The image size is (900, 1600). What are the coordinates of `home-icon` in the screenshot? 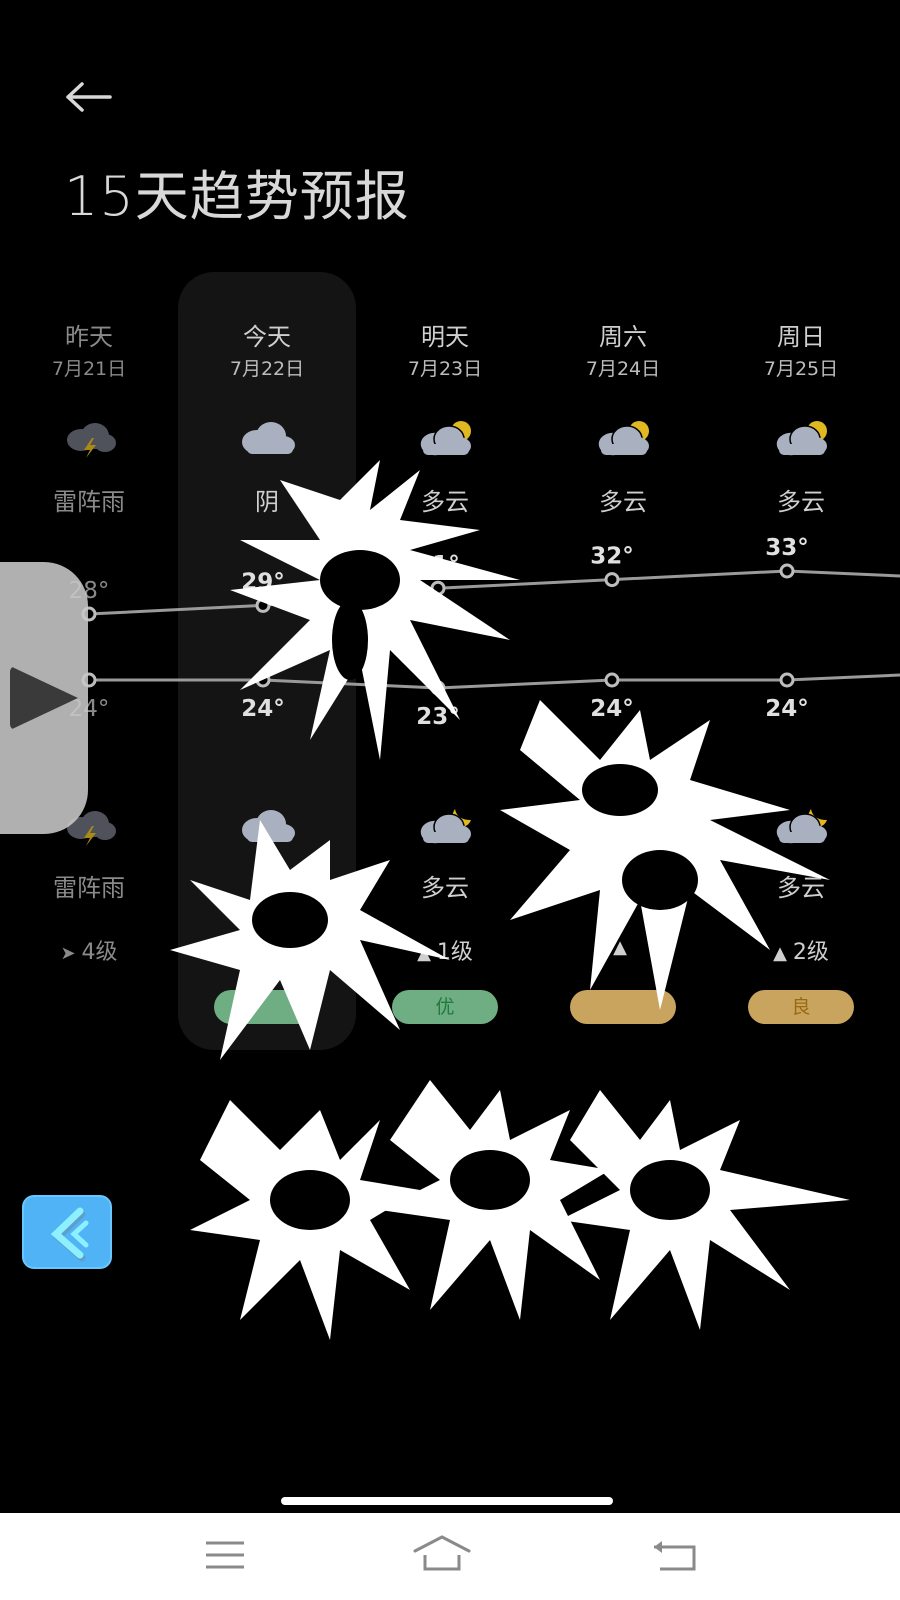 It's located at (442, 1553).